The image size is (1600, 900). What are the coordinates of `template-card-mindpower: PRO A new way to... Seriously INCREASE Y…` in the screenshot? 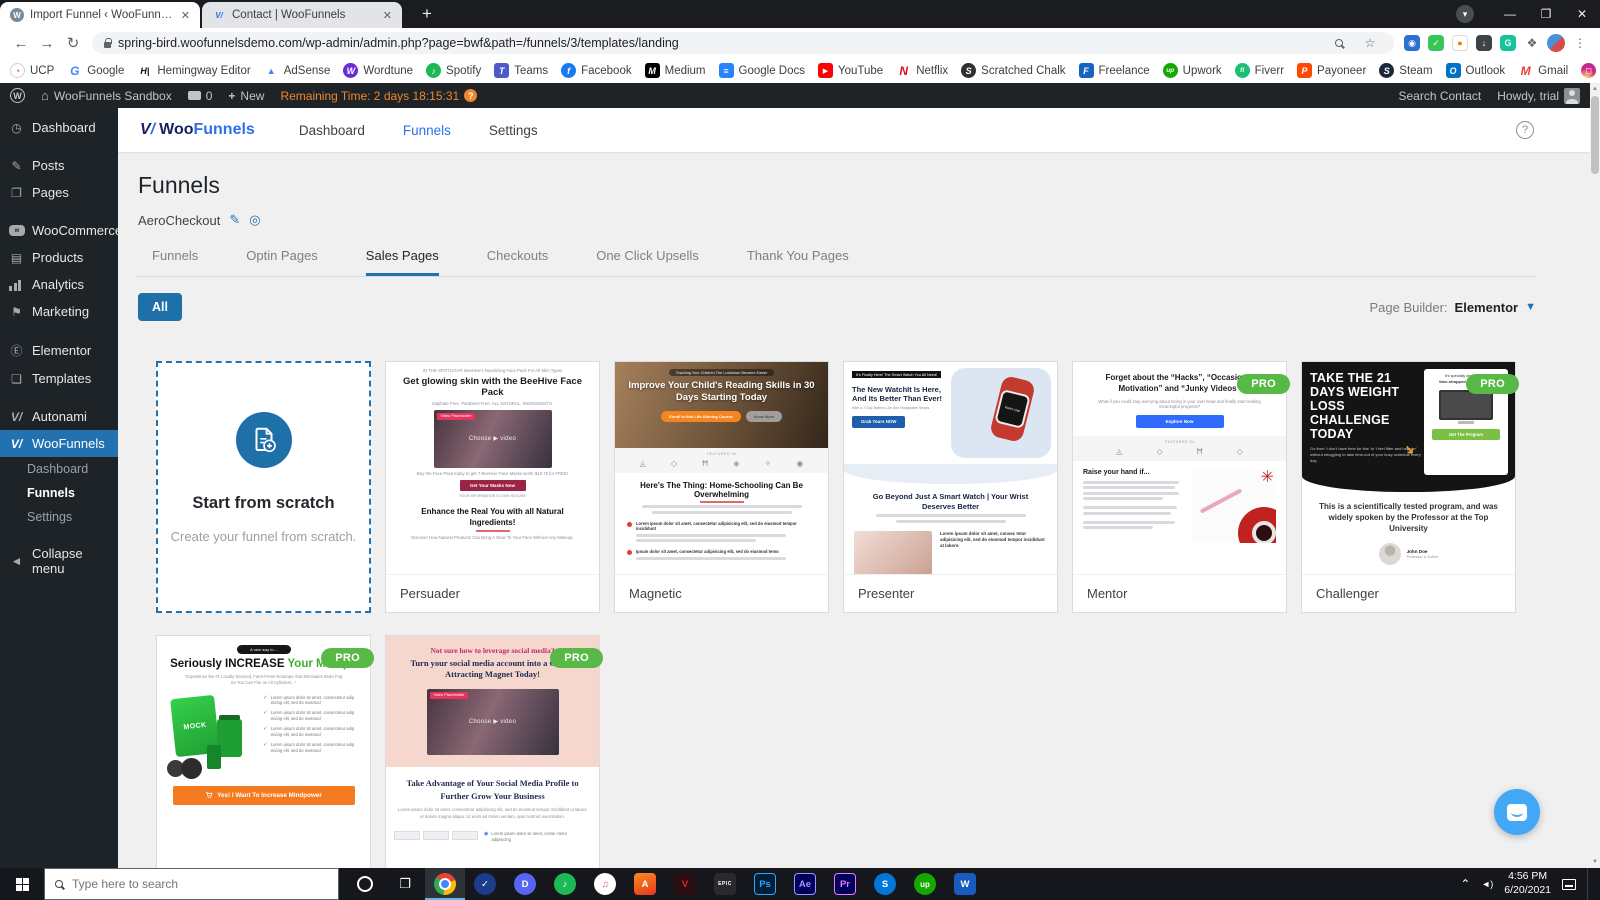 It's located at (265, 751).